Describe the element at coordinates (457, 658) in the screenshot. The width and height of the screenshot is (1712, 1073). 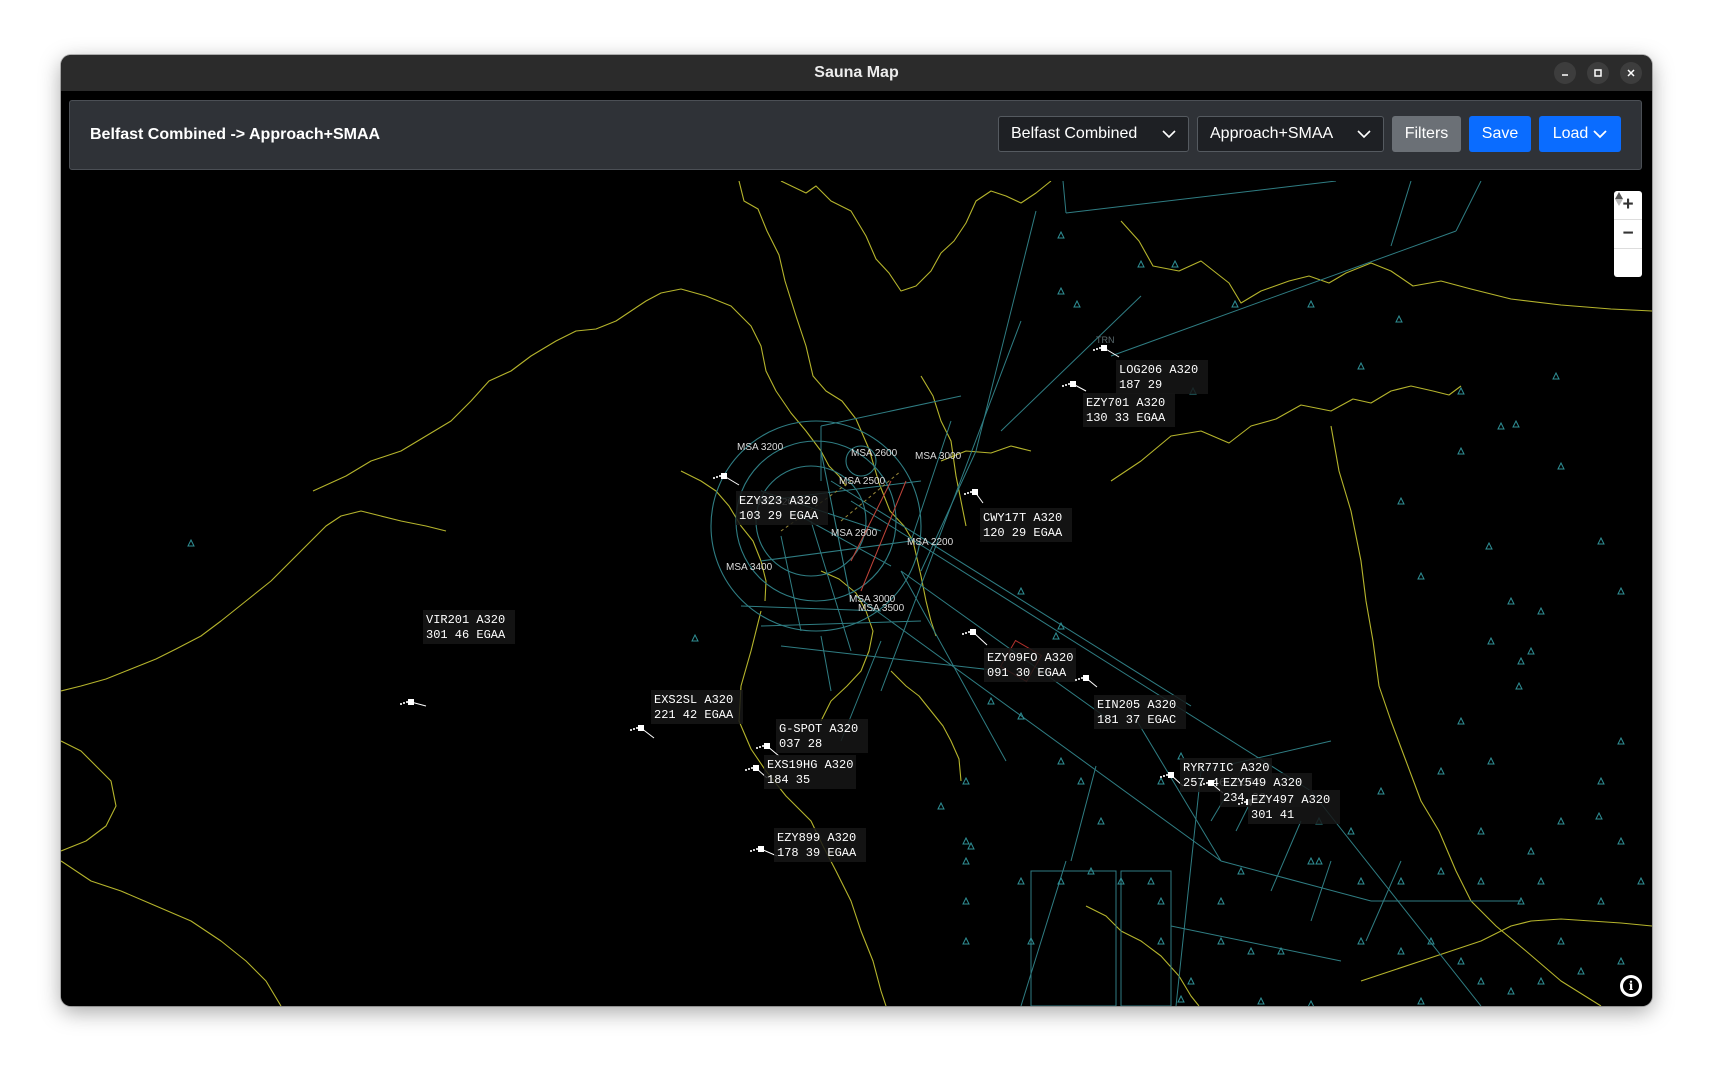
I see `aircraft-vir201: VIR201 A320301 46 EGAA` at that location.